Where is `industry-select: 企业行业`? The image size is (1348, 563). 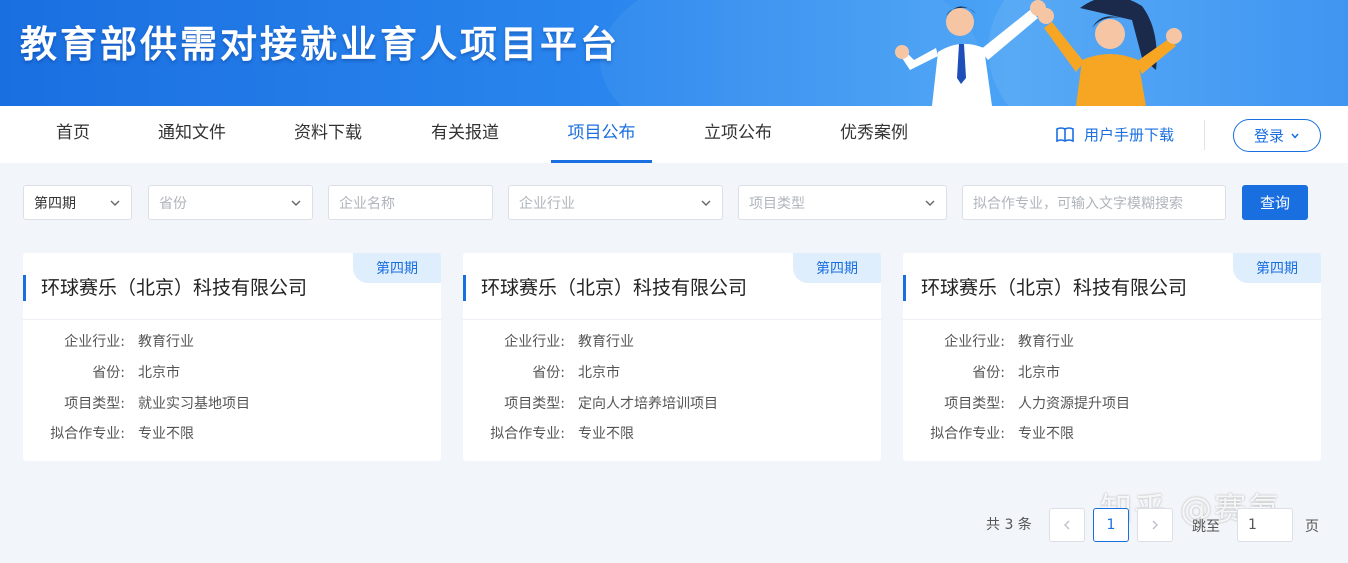
industry-select: 企业行业 is located at coordinates (615, 202).